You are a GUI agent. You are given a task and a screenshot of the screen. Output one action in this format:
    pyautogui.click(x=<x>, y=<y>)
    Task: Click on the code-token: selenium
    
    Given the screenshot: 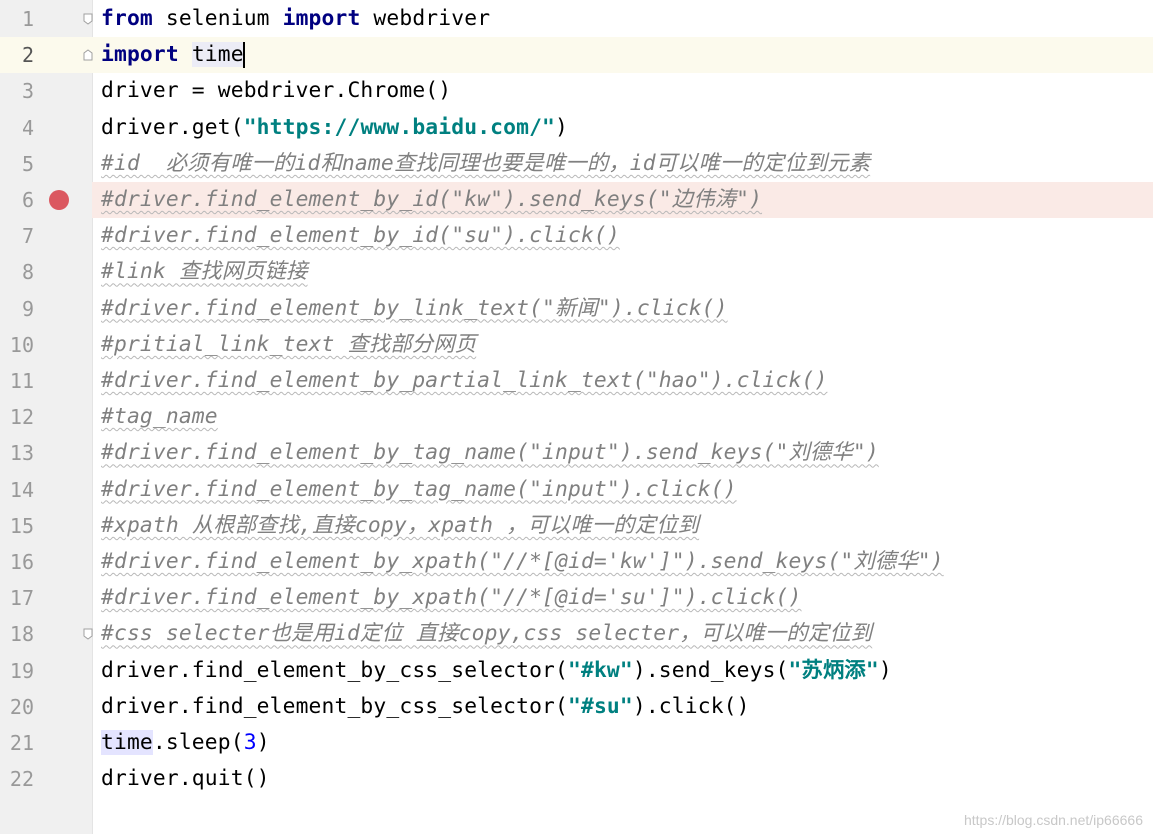 What is the action you would take?
    pyautogui.click(x=217, y=18)
    